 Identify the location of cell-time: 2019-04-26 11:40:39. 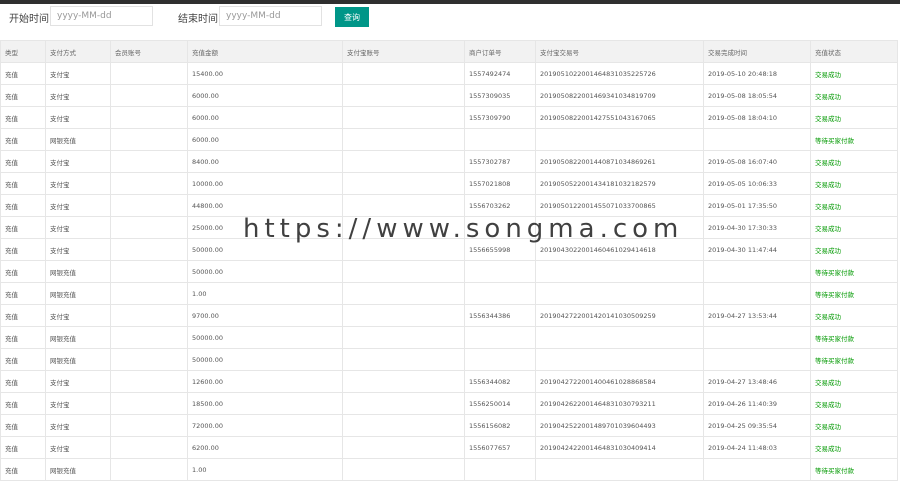
(757, 403).